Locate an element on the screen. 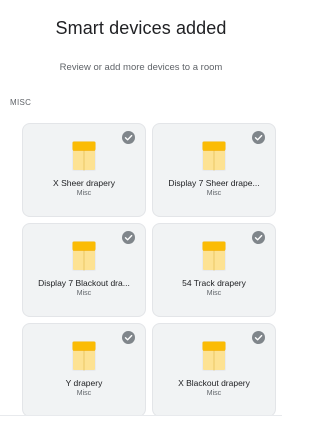 The width and height of the screenshot is (320, 430). device-name: X Blackout drapery is located at coordinates (214, 383).